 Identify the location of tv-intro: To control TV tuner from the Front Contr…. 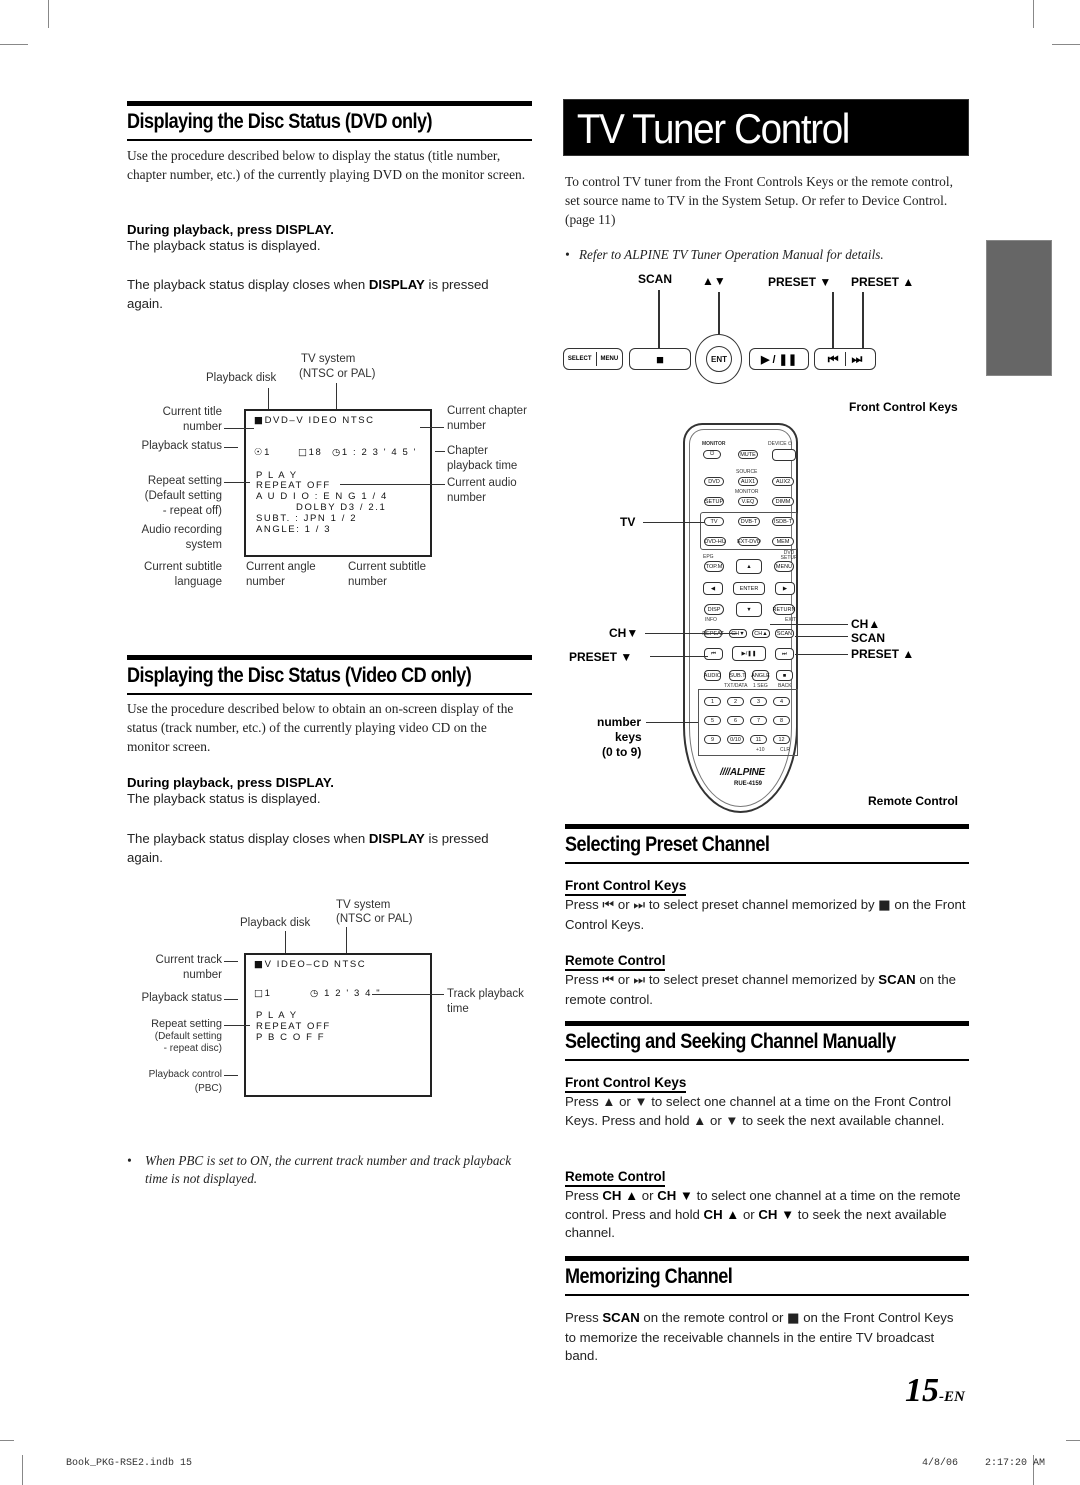
(759, 200).